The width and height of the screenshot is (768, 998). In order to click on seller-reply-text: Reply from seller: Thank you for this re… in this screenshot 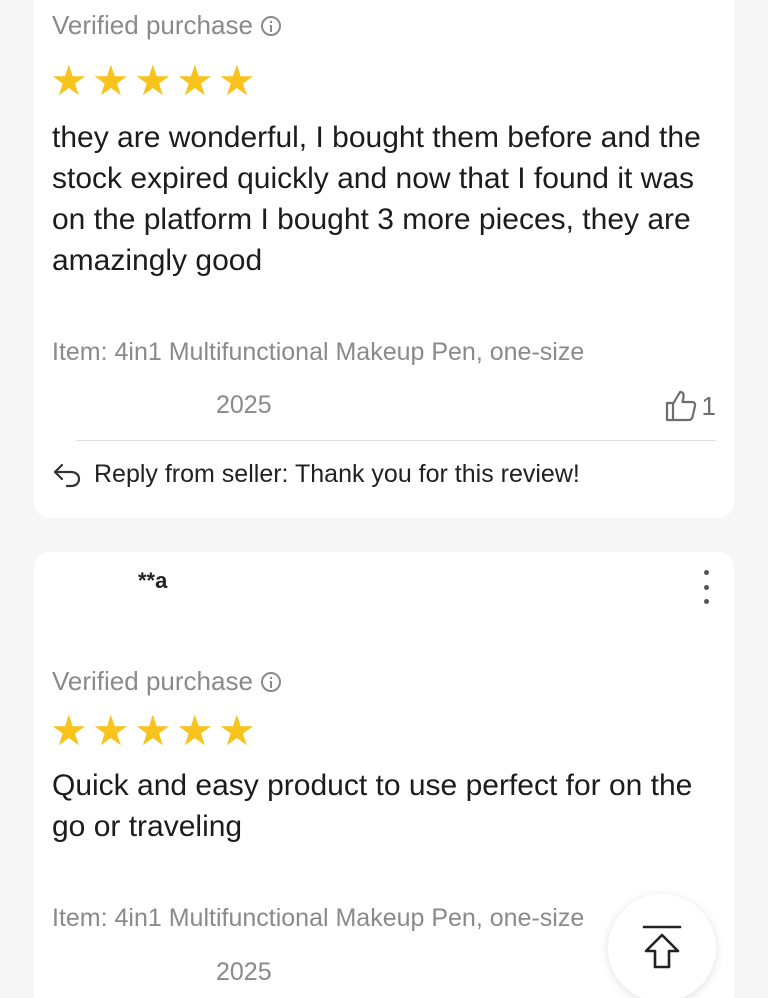, I will do `click(337, 474)`.